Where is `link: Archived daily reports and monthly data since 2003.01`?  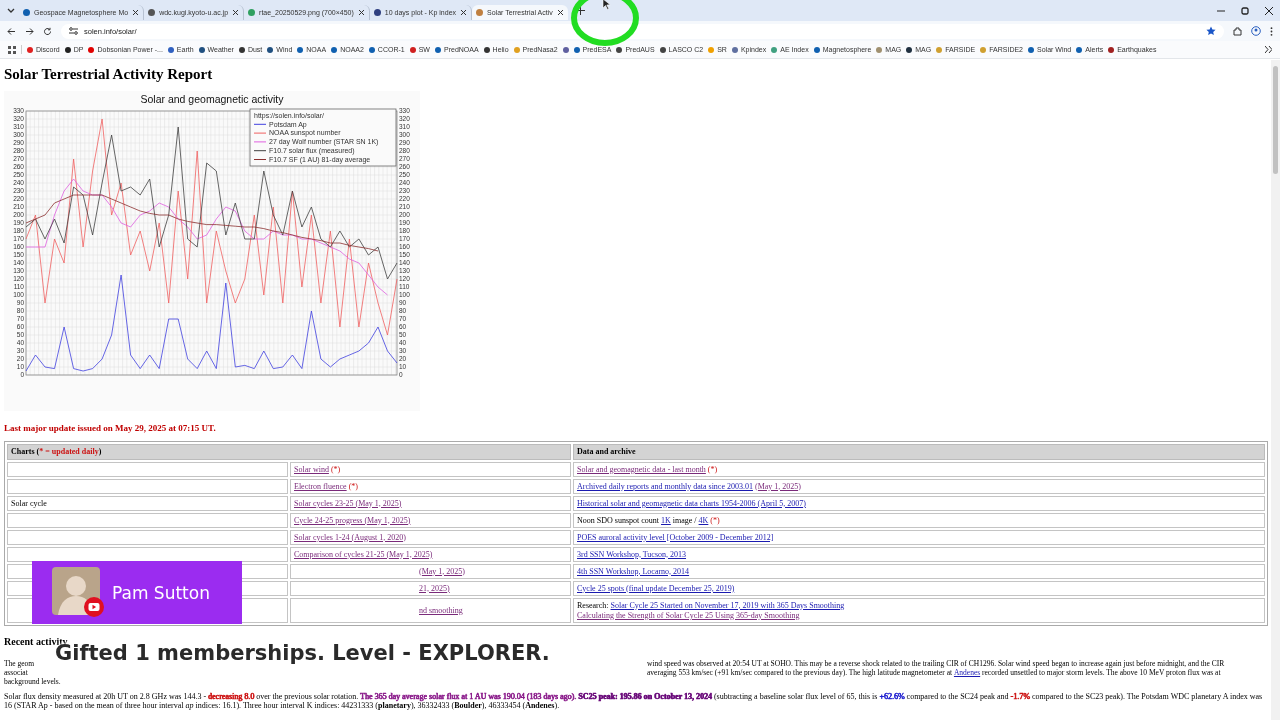
link: Archived daily reports and monthly data since 2003.01 is located at coordinates (665, 486).